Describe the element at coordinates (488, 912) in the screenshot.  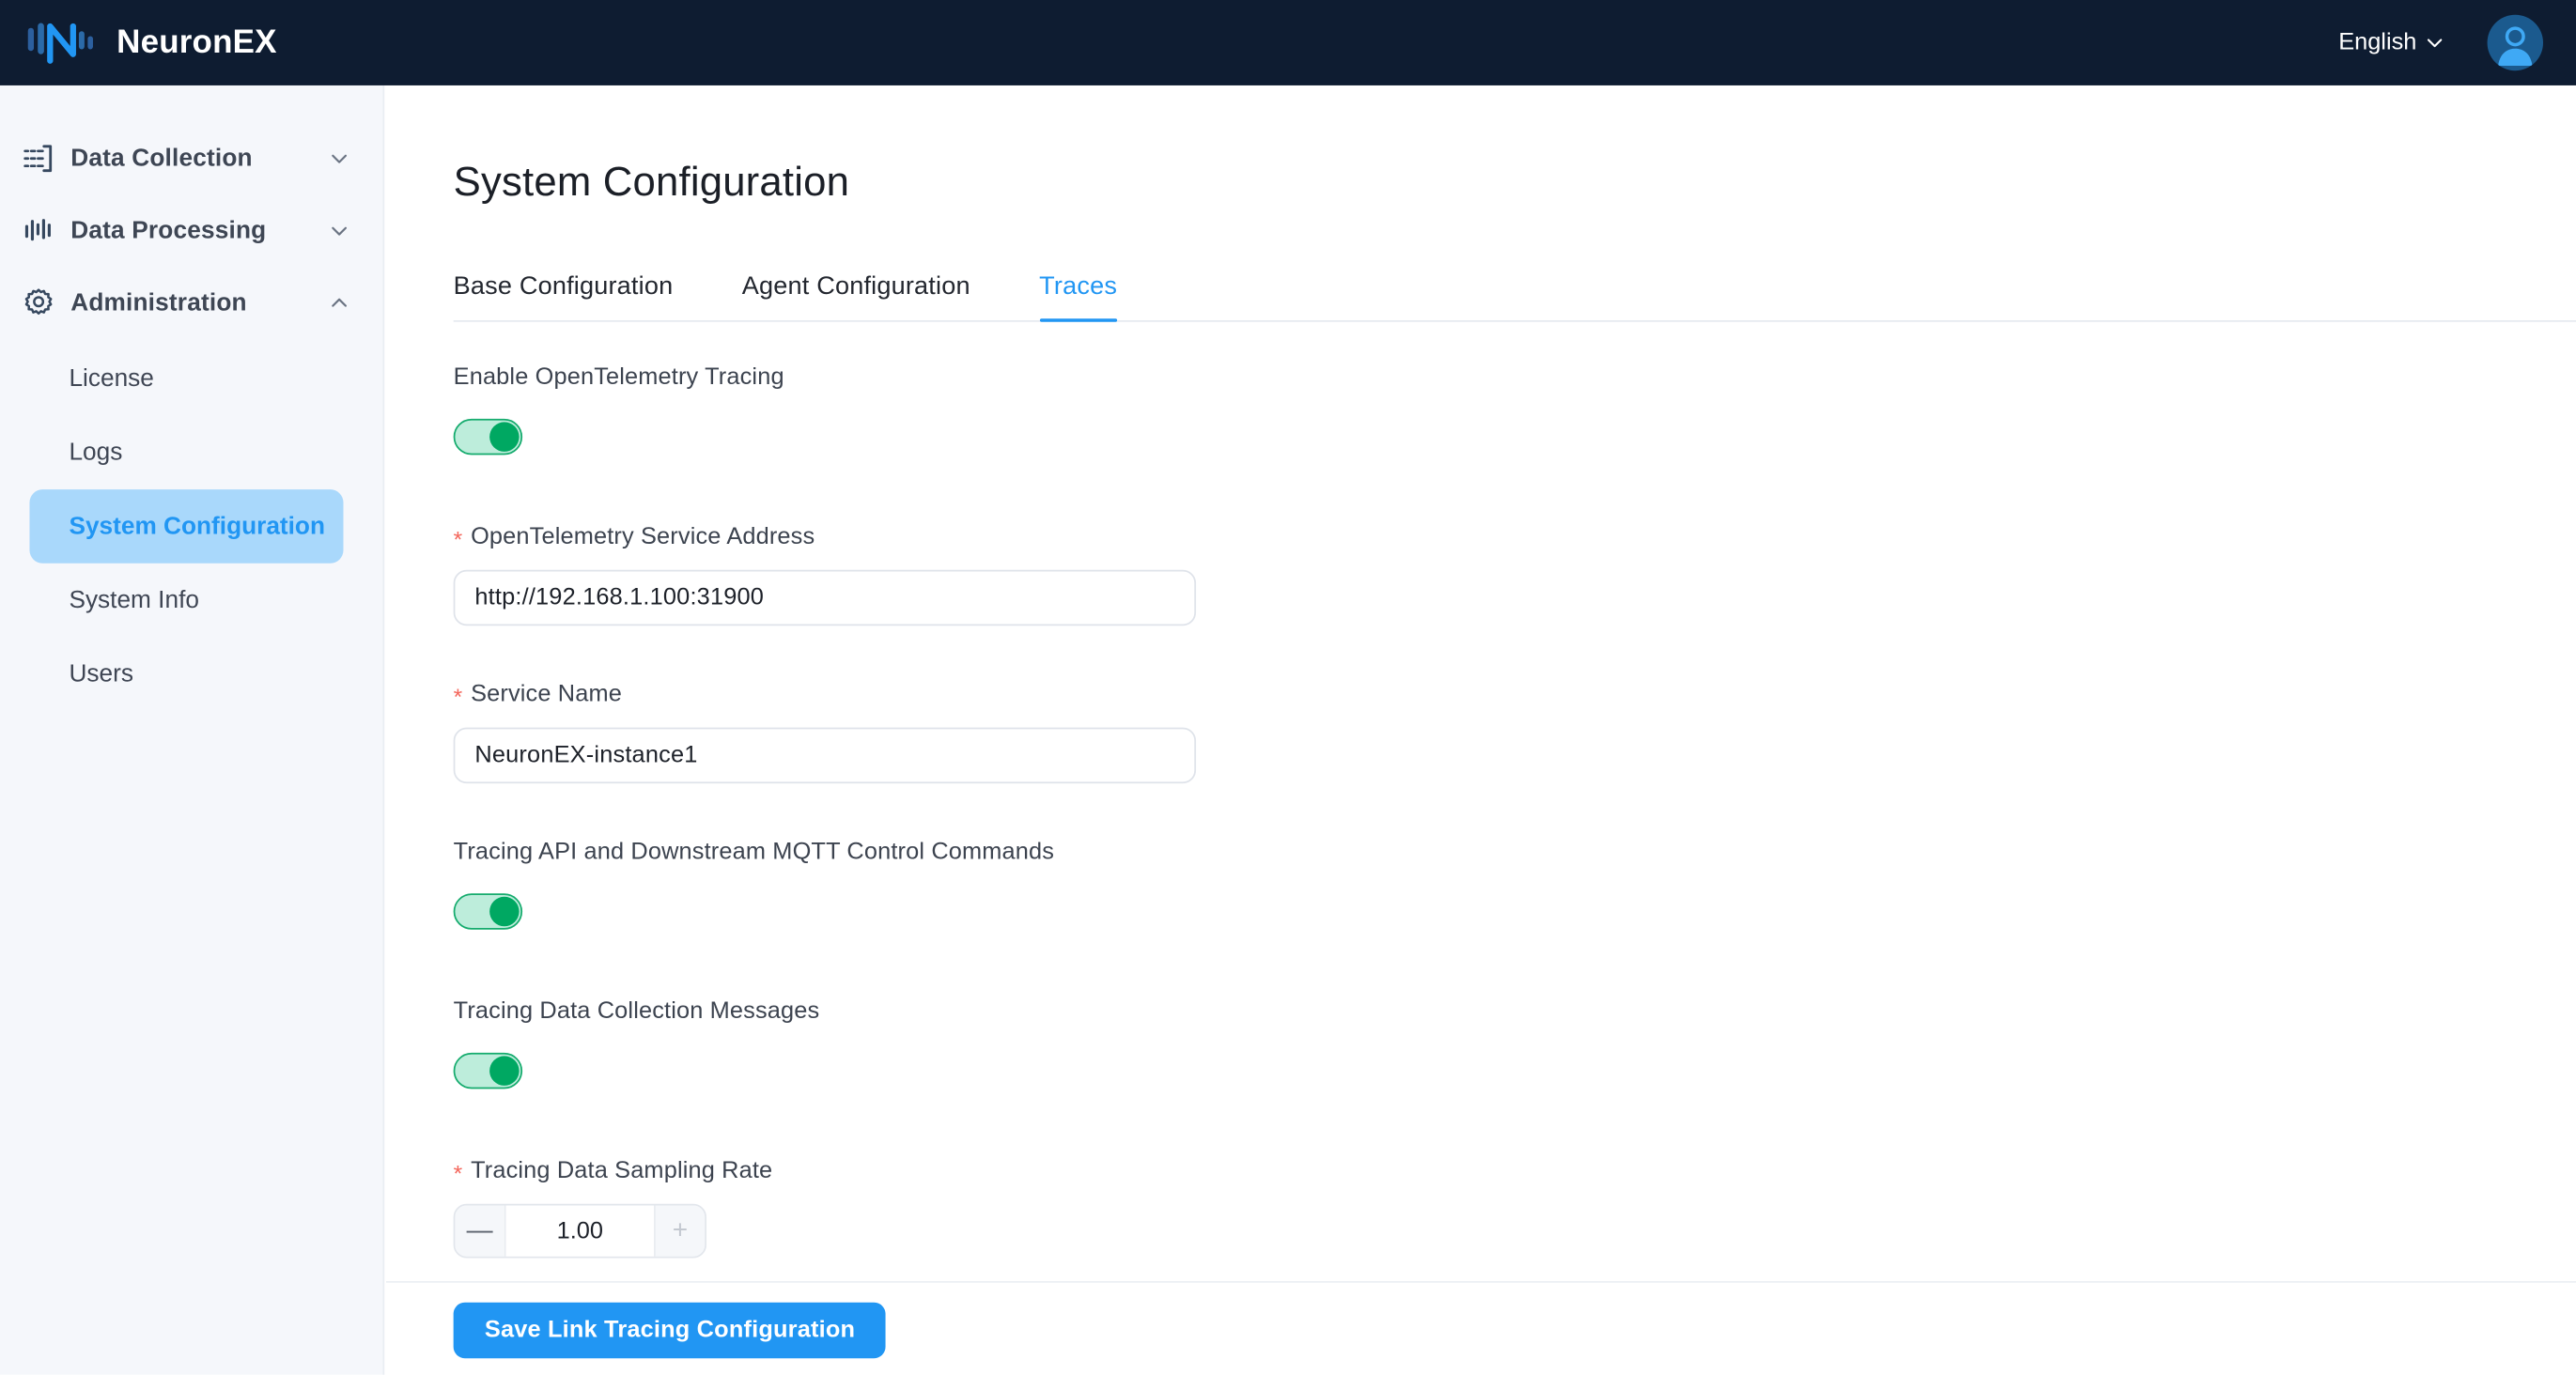
I see `tracing-api-mqtt-toggle` at that location.